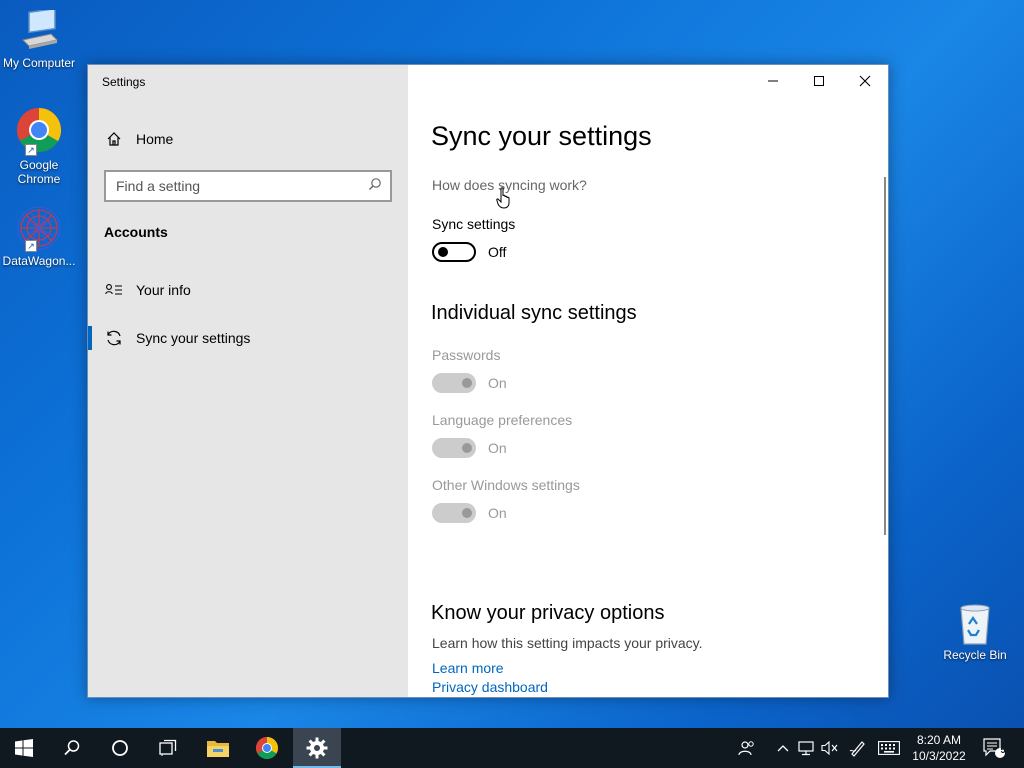 The image size is (1024, 768). Describe the element at coordinates (114, 290) in the screenshot. I see `contact-card-icon` at that location.